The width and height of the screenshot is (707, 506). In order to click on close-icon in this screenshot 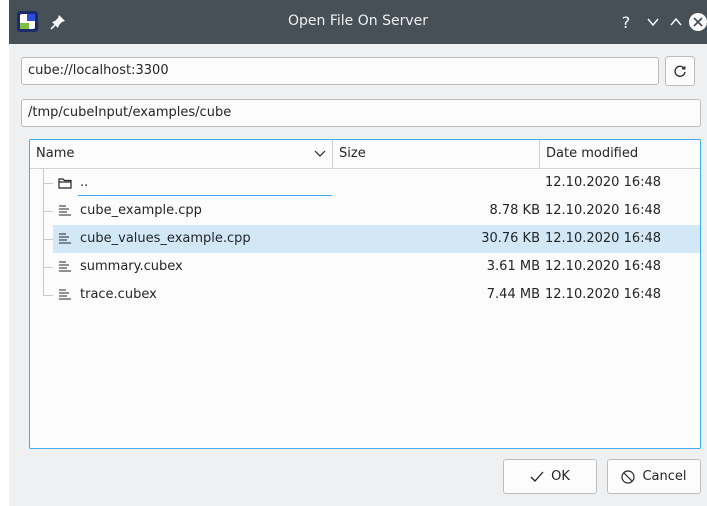, I will do `click(697, 22)`.